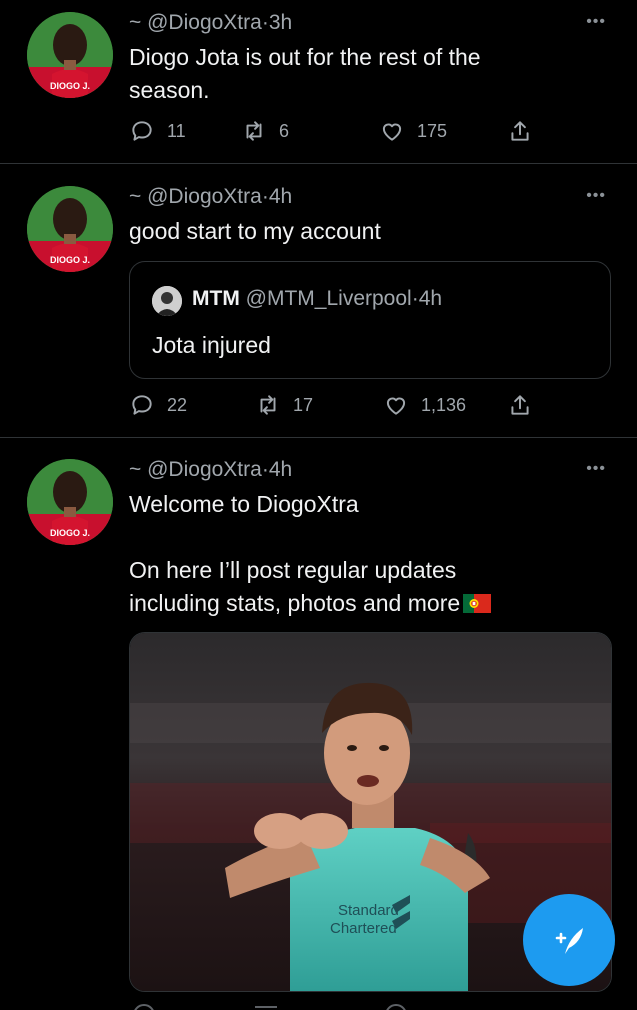 The image size is (637, 1010). Describe the element at coordinates (216, 298) in the screenshot. I see `quoted-name: MTM` at that location.